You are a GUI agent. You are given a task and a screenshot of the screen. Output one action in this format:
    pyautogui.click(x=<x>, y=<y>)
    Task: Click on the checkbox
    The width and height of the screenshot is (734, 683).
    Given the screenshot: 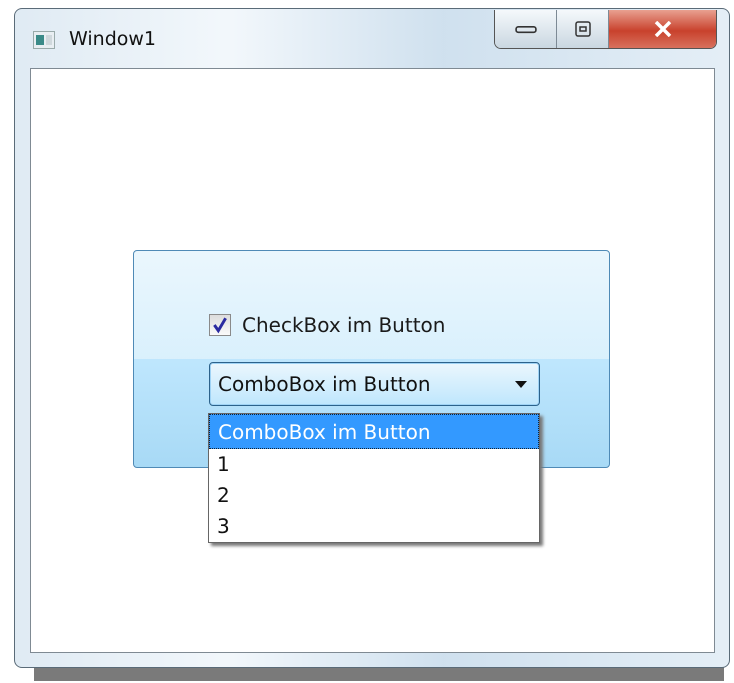 What is the action you would take?
    pyautogui.click(x=220, y=325)
    